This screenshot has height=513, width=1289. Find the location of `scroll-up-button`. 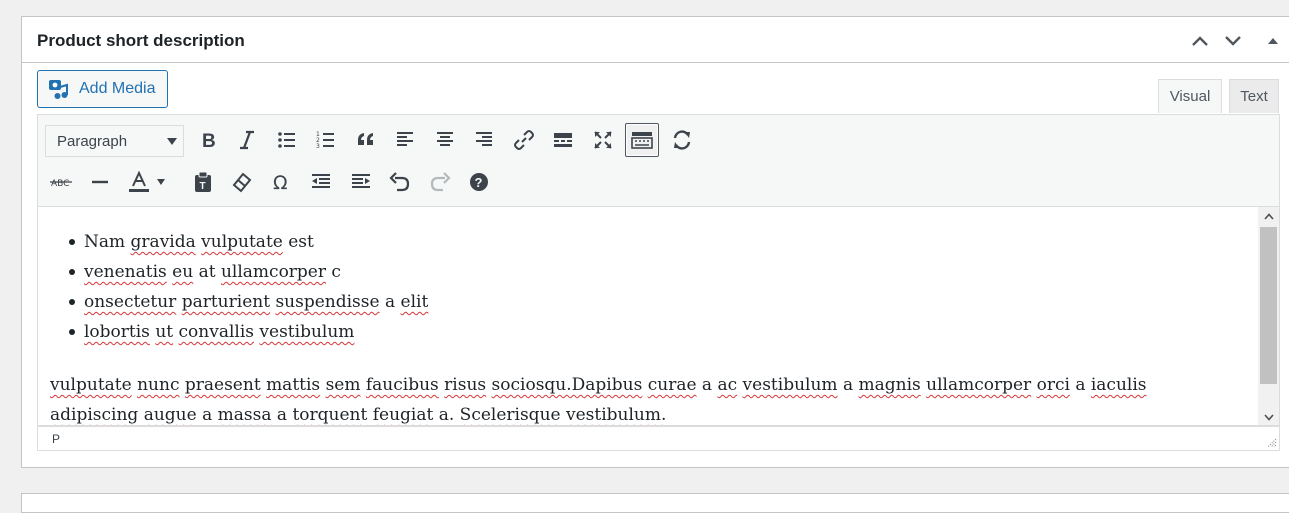

scroll-up-button is located at coordinates (1268, 216).